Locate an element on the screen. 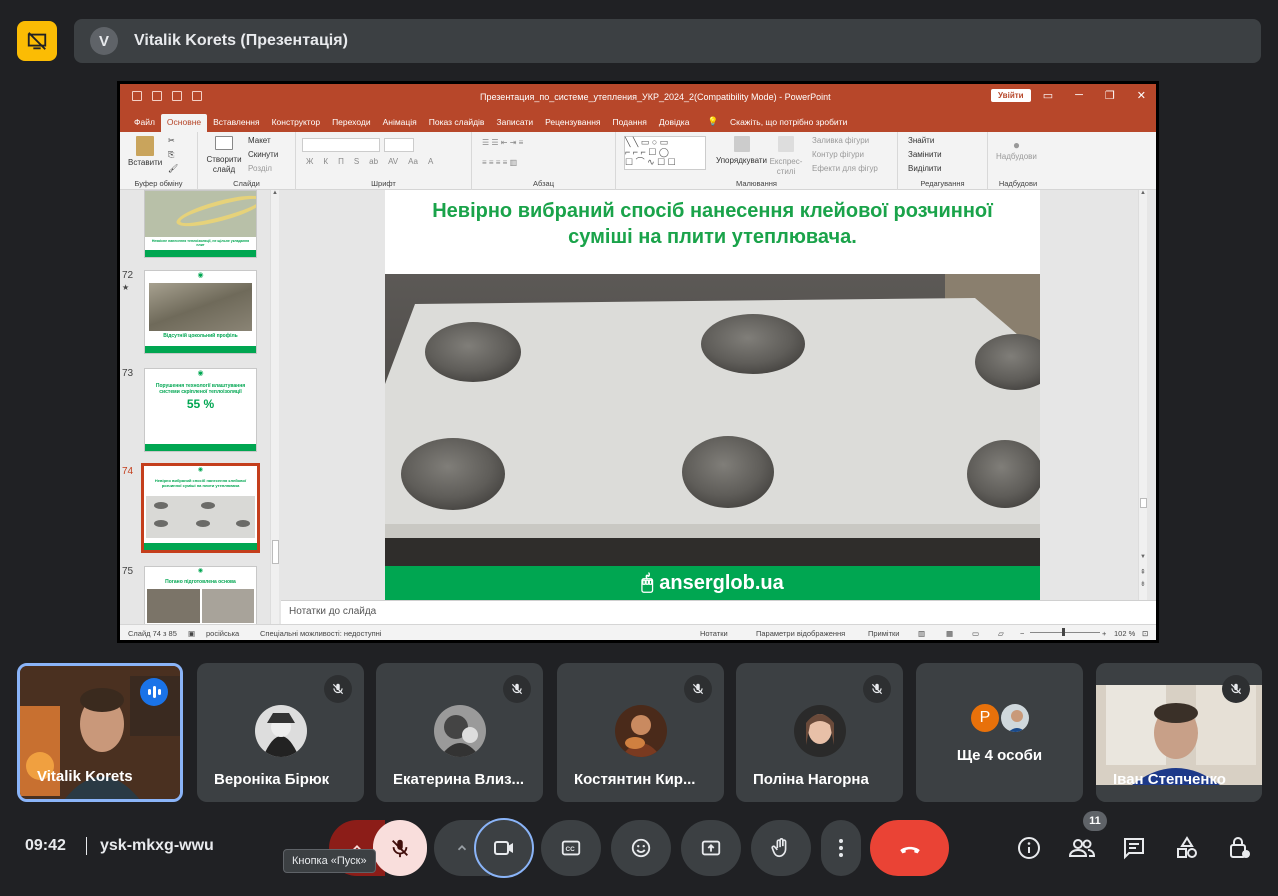 This screenshot has height=896, width=1278. participant-tile: Поліна Нагорна is located at coordinates (819, 732).